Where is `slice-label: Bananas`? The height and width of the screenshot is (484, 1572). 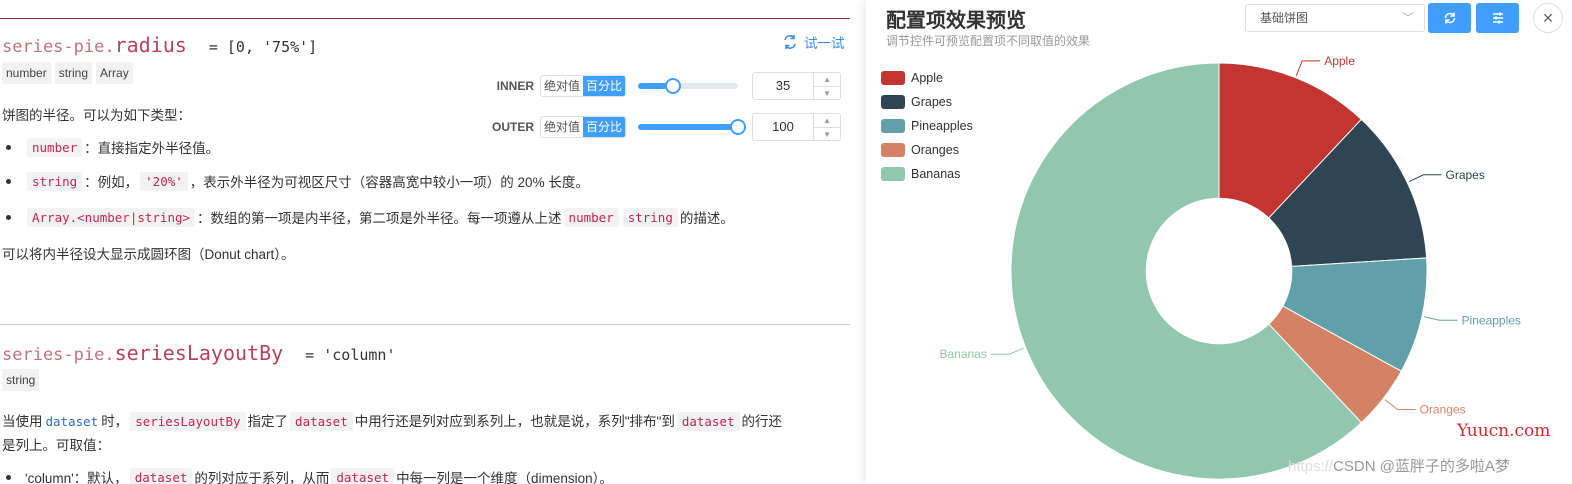
slice-label: Bananas is located at coordinates (962, 354).